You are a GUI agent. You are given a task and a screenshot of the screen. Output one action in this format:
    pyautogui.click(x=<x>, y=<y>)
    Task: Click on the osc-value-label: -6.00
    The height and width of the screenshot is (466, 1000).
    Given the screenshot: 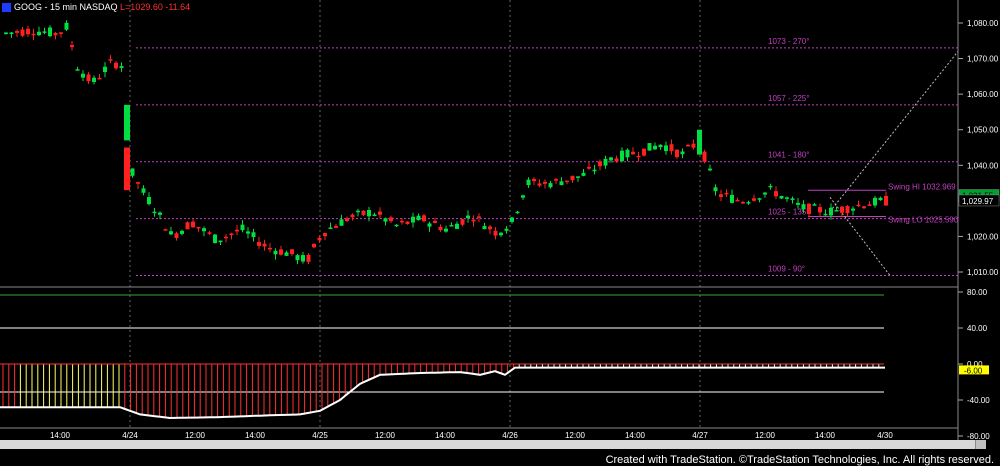 What is the action you would take?
    pyautogui.click(x=973, y=370)
    